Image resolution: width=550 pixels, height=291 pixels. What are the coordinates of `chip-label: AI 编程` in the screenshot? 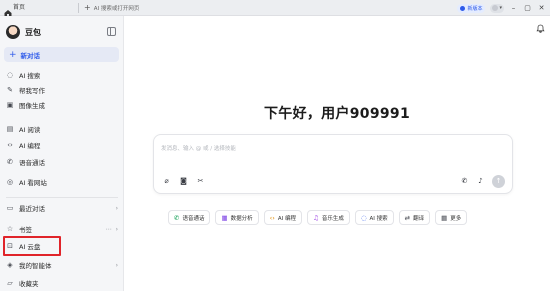 It's located at (286, 218).